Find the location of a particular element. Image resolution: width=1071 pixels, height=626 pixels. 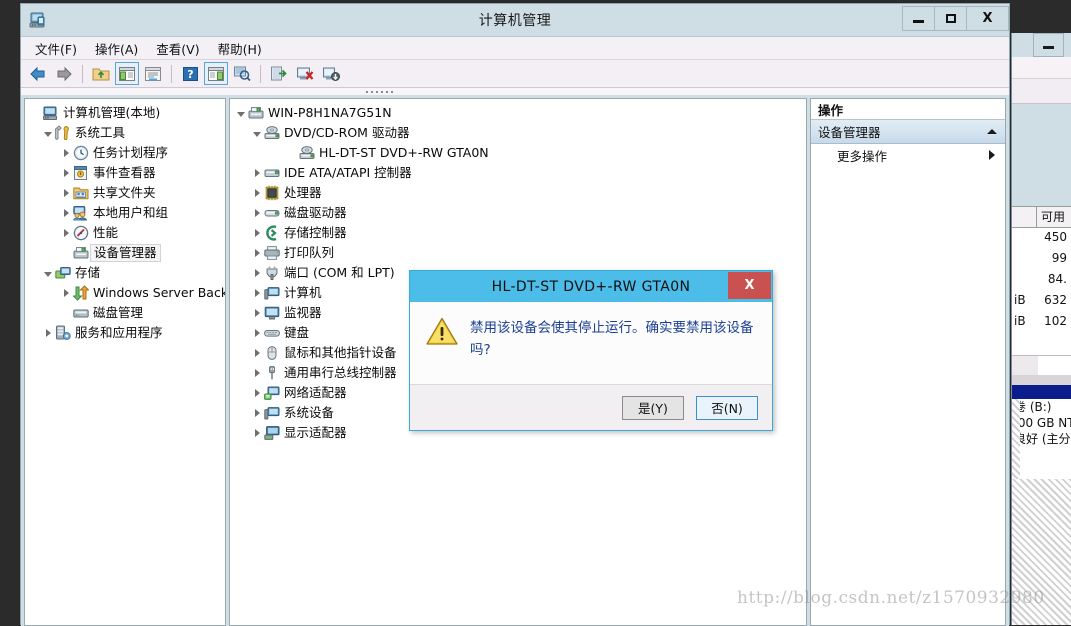

device-node-computer: WIN-P8H1NA7G51N is located at coordinates (518, 113).